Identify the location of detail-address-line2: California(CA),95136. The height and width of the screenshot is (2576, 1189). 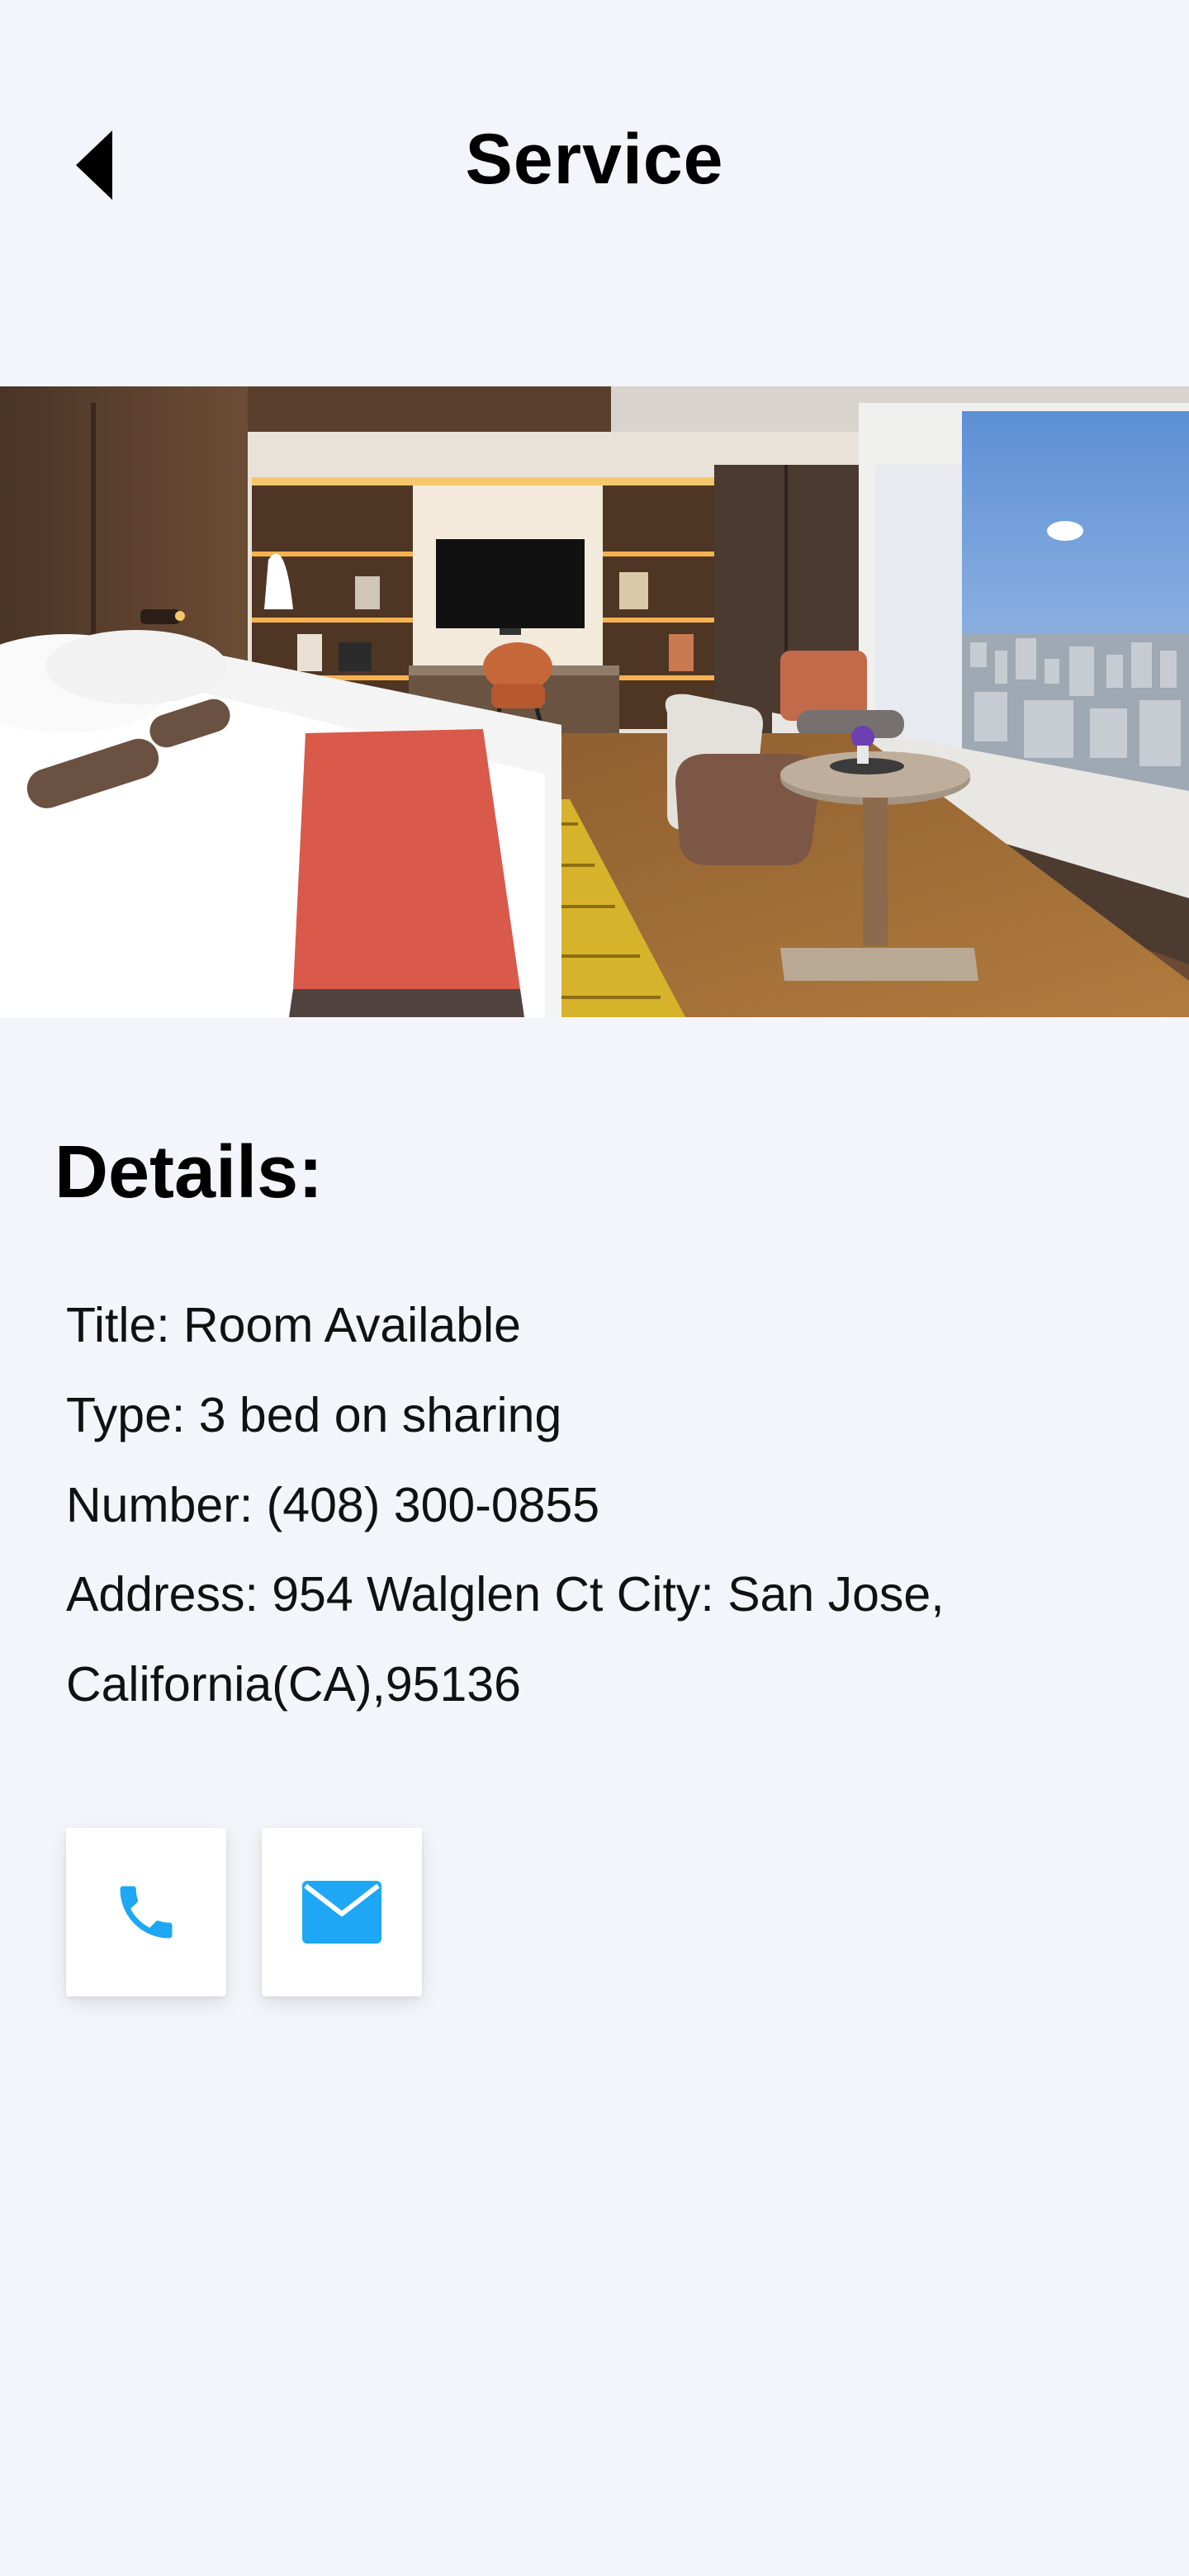
(293, 1684).